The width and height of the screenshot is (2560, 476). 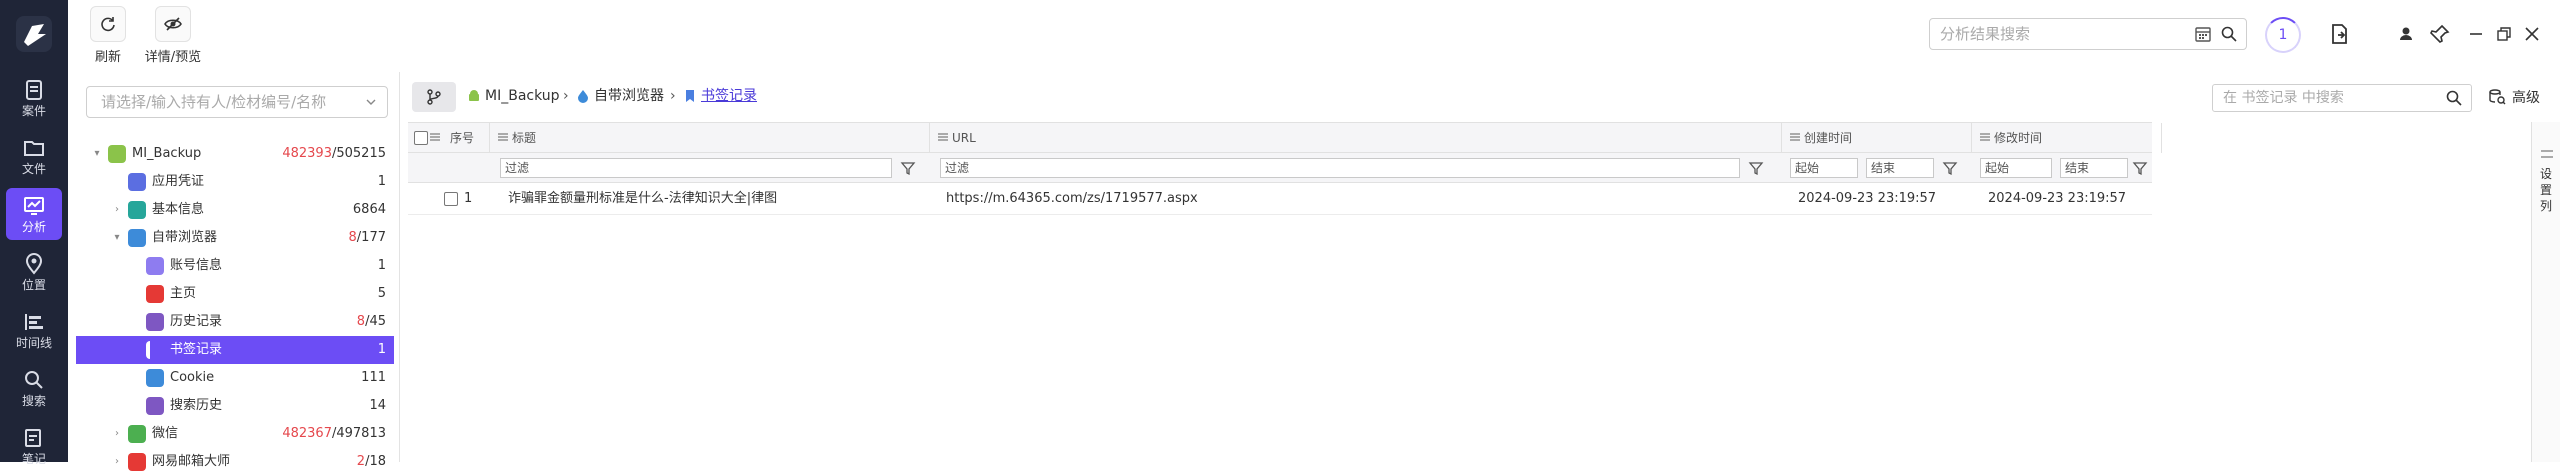 I want to click on select-all-checkbox, so click(x=421, y=138).